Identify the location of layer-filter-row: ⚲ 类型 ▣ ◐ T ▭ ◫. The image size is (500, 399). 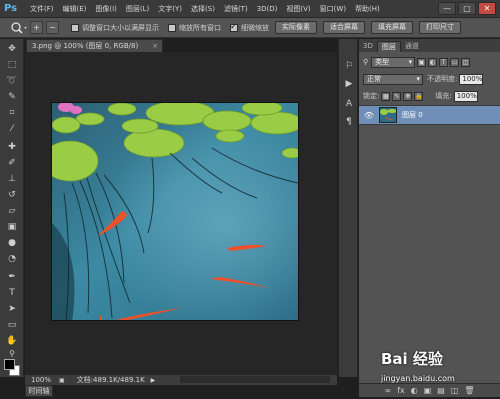
(417, 62).